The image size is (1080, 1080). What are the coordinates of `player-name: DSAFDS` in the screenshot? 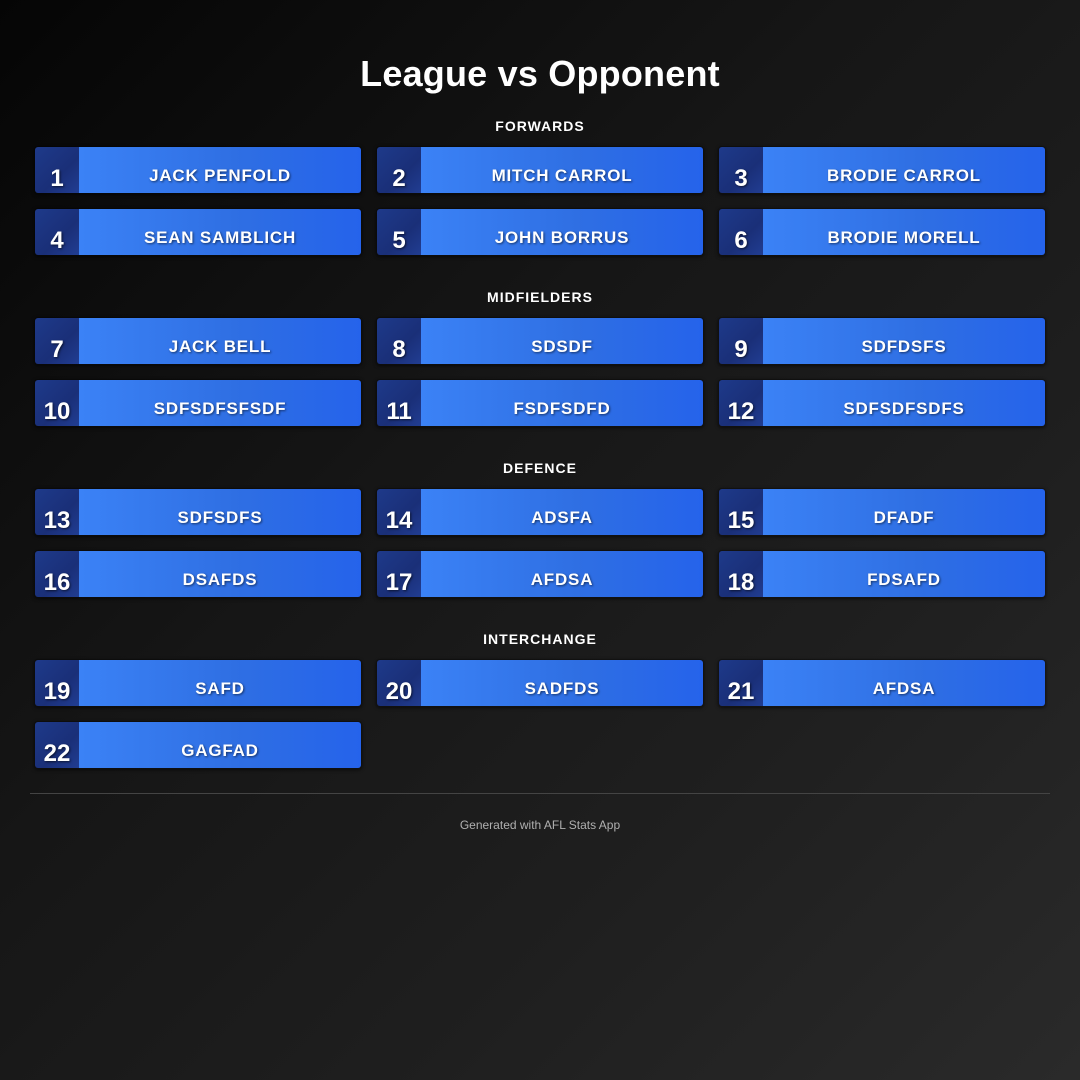 It's located at (220, 574).